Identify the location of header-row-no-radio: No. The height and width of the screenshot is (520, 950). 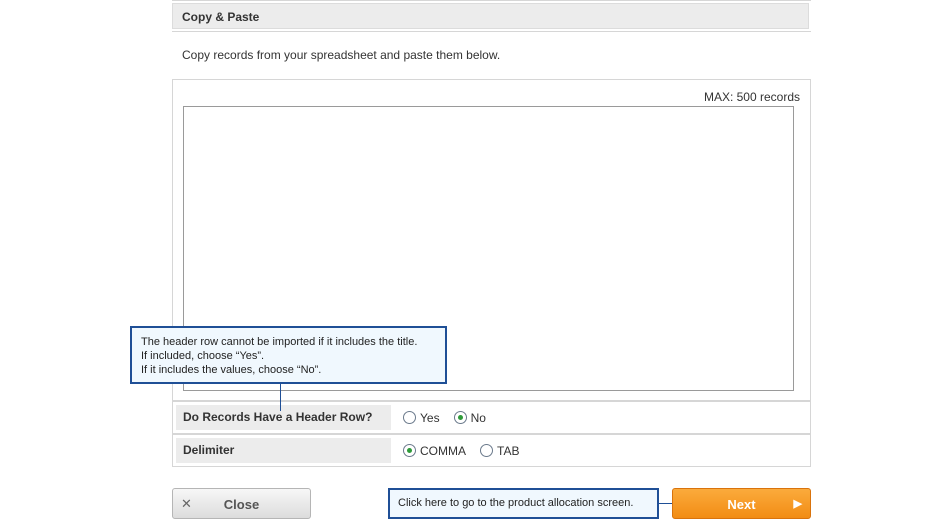
(469, 417).